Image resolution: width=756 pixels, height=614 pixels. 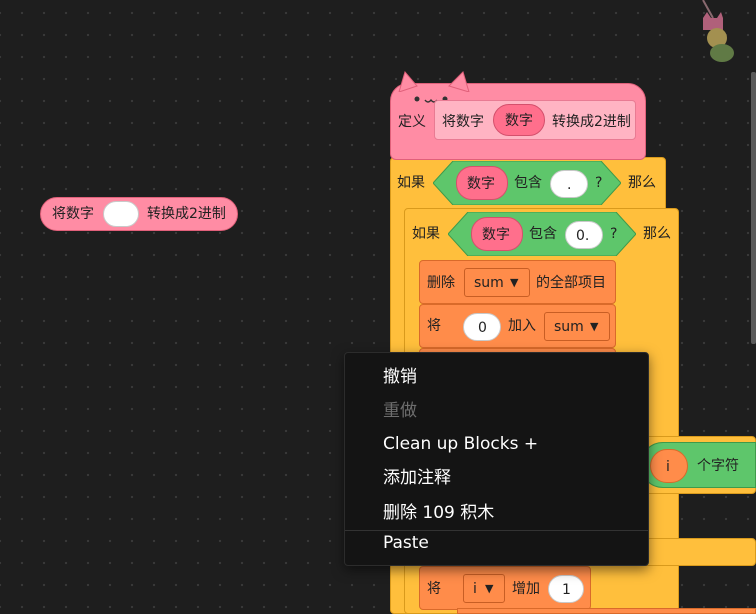 I want to click on change-middle-label: 增加, so click(x=526, y=589).